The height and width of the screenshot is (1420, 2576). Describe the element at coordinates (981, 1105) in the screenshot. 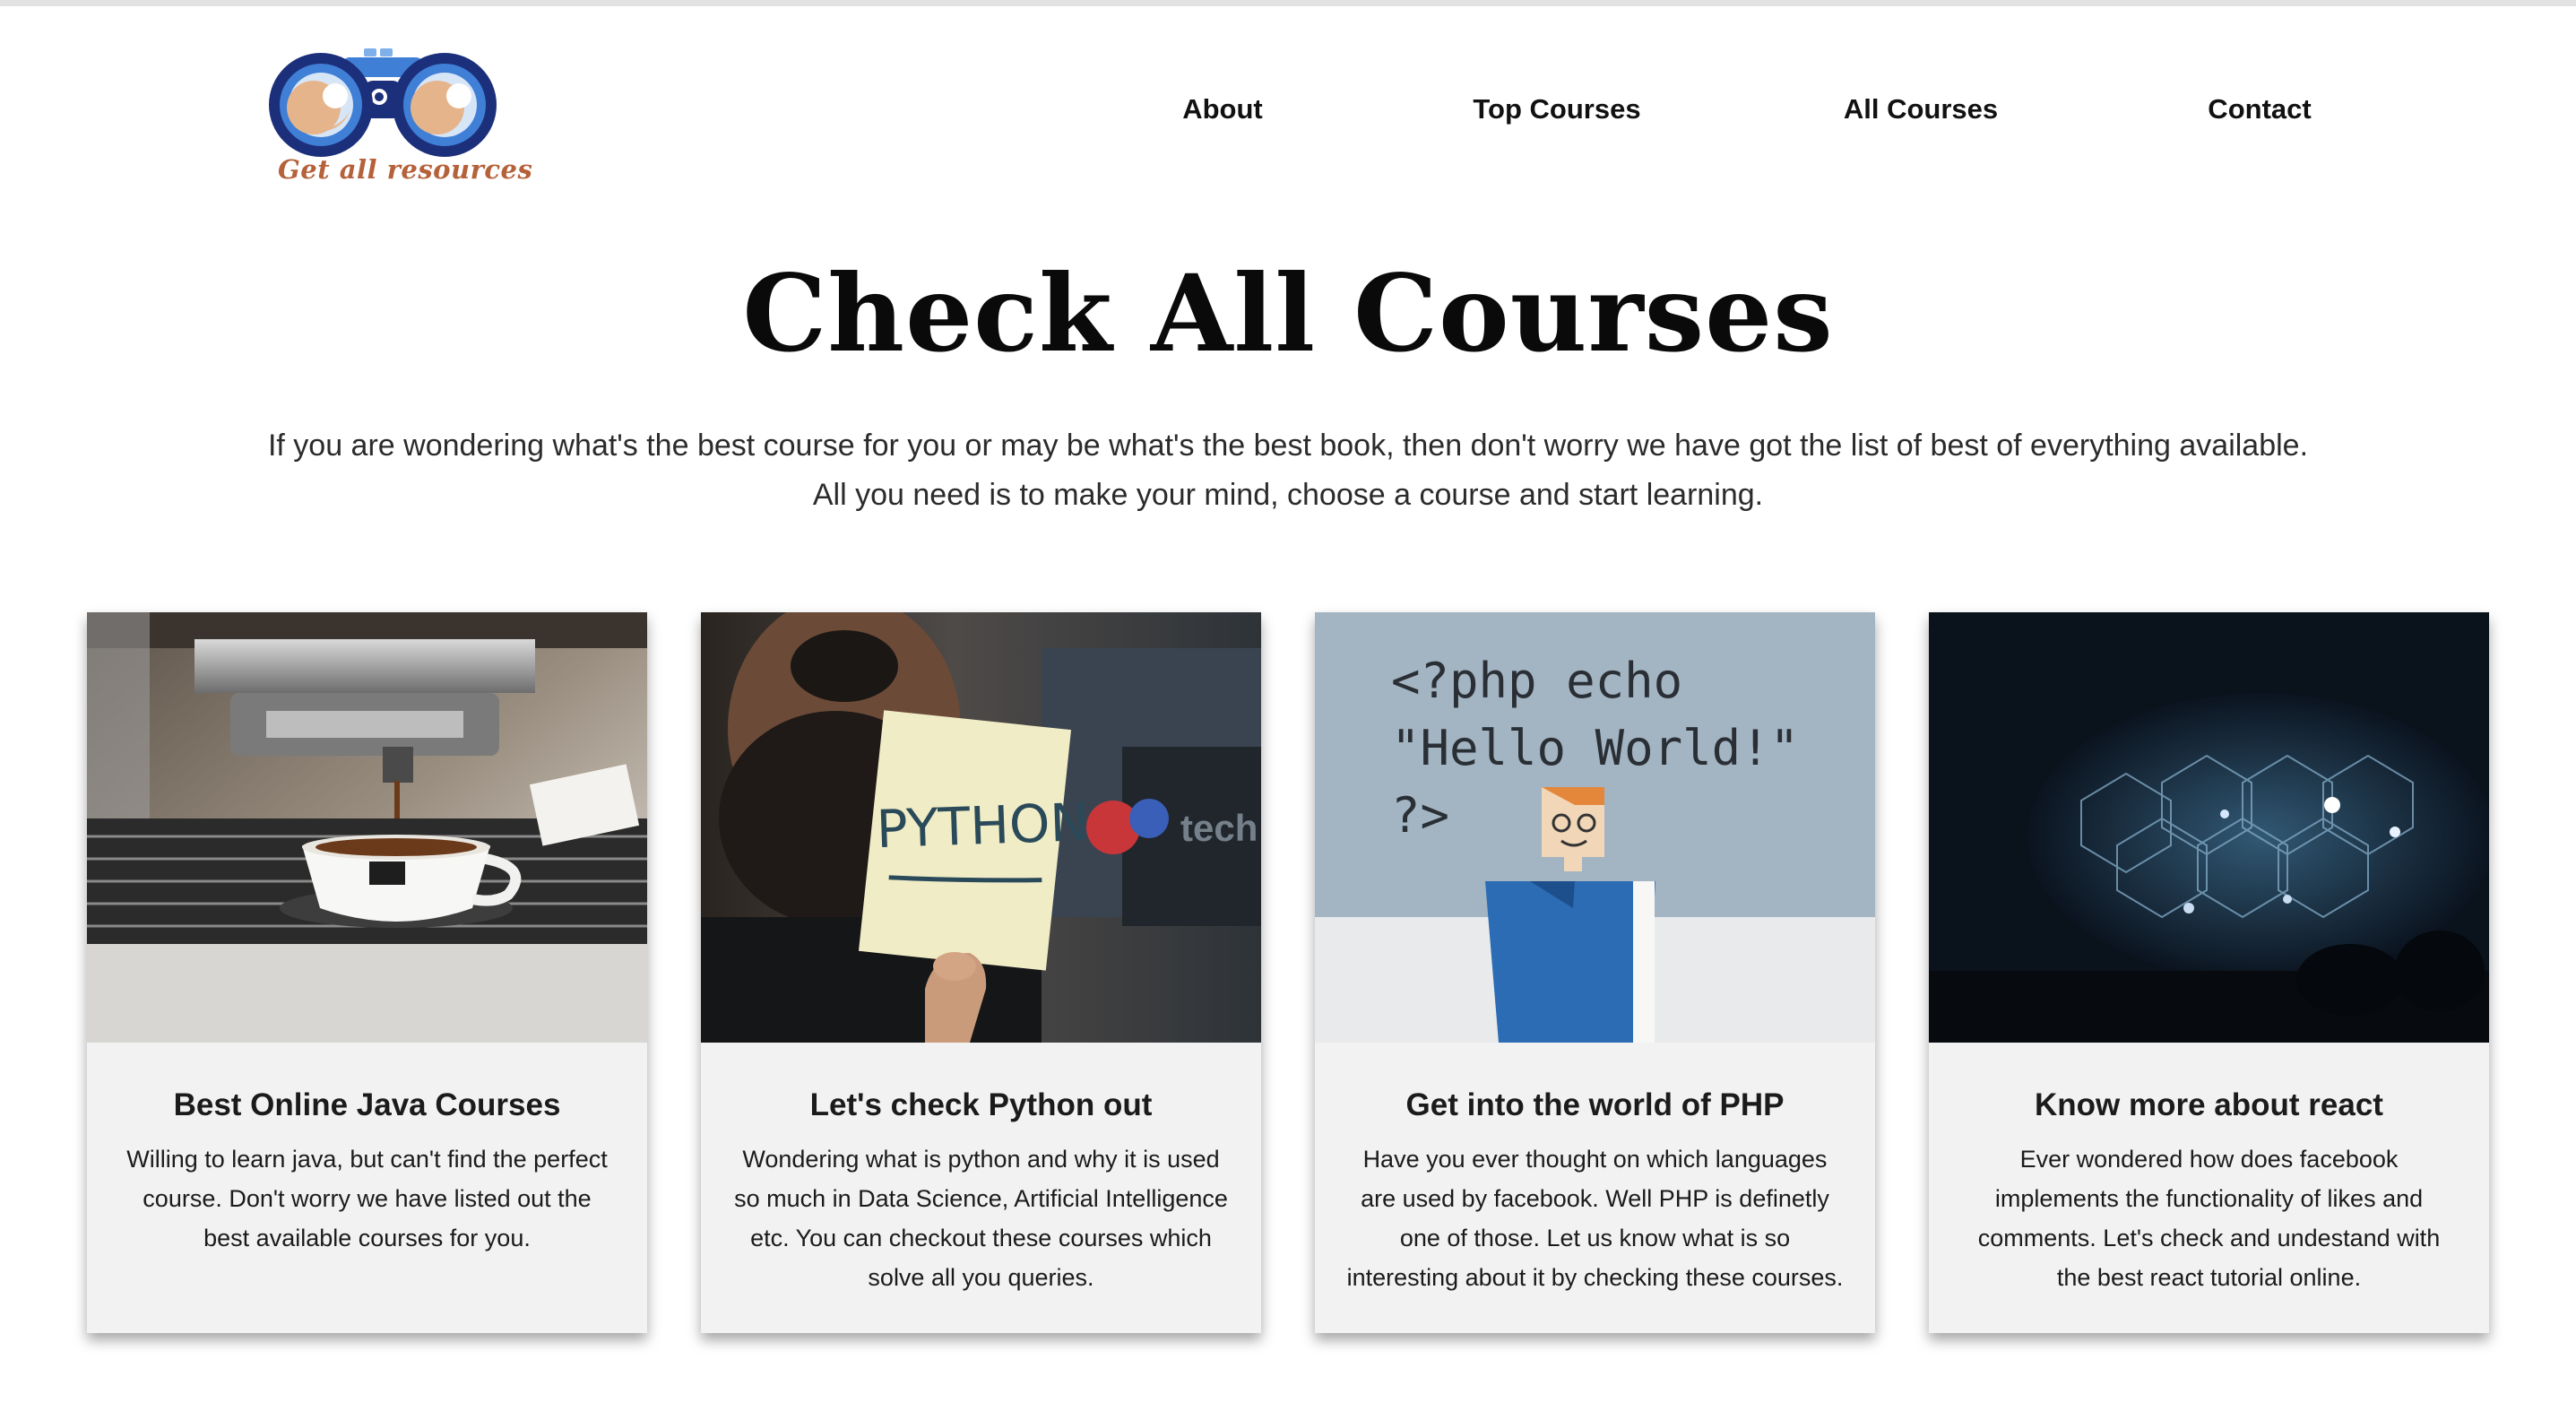

I see `card-title: Let's check Python out` at that location.